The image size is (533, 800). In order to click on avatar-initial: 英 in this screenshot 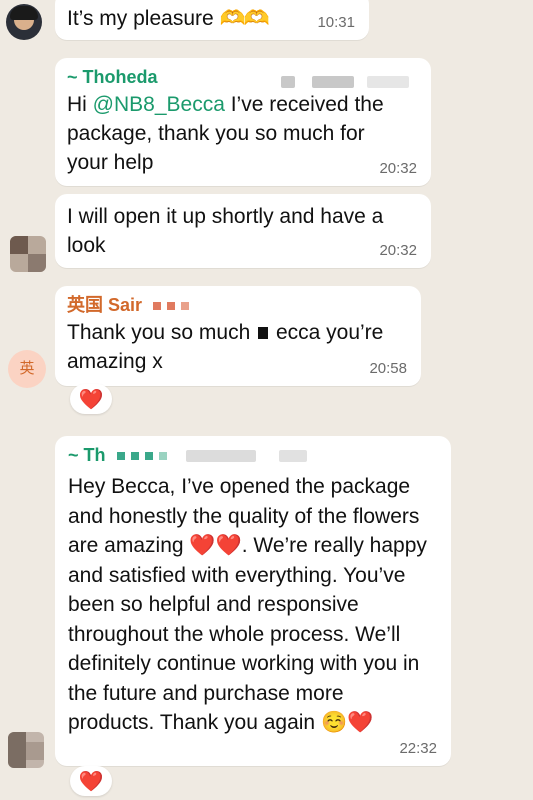, I will do `click(27, 368)`.